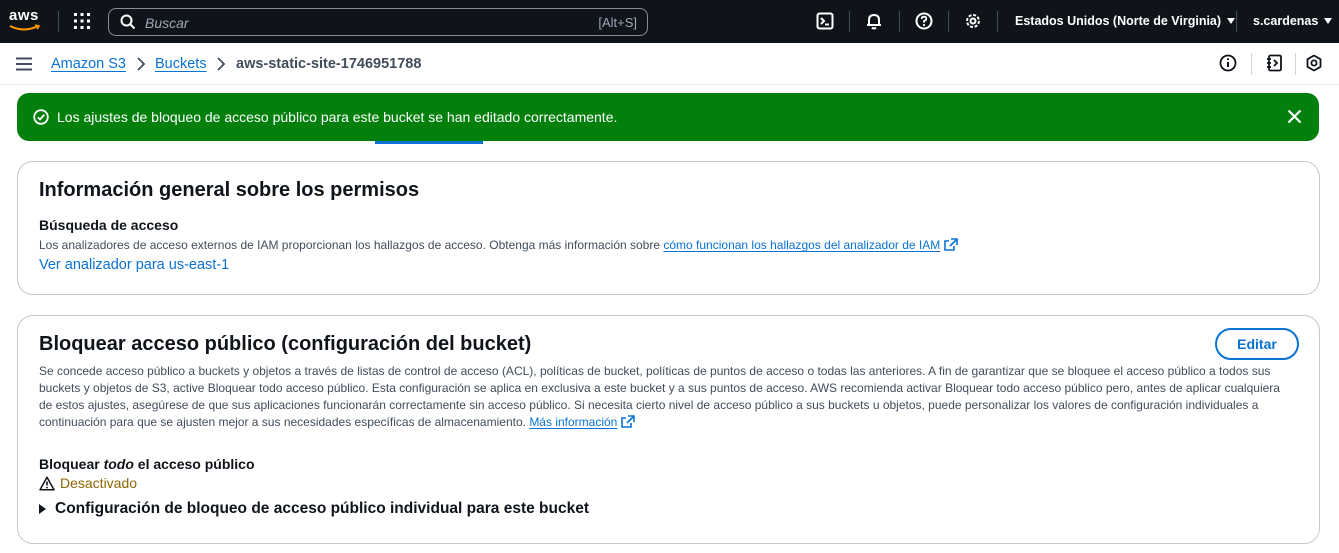 The width and height of the screenshot is (1339, 553). What do you see at coordinates (109, 225) in the screenshot?
I see `access-findings-label: Búsqueda de acceso` at bounding box center [109, 225].